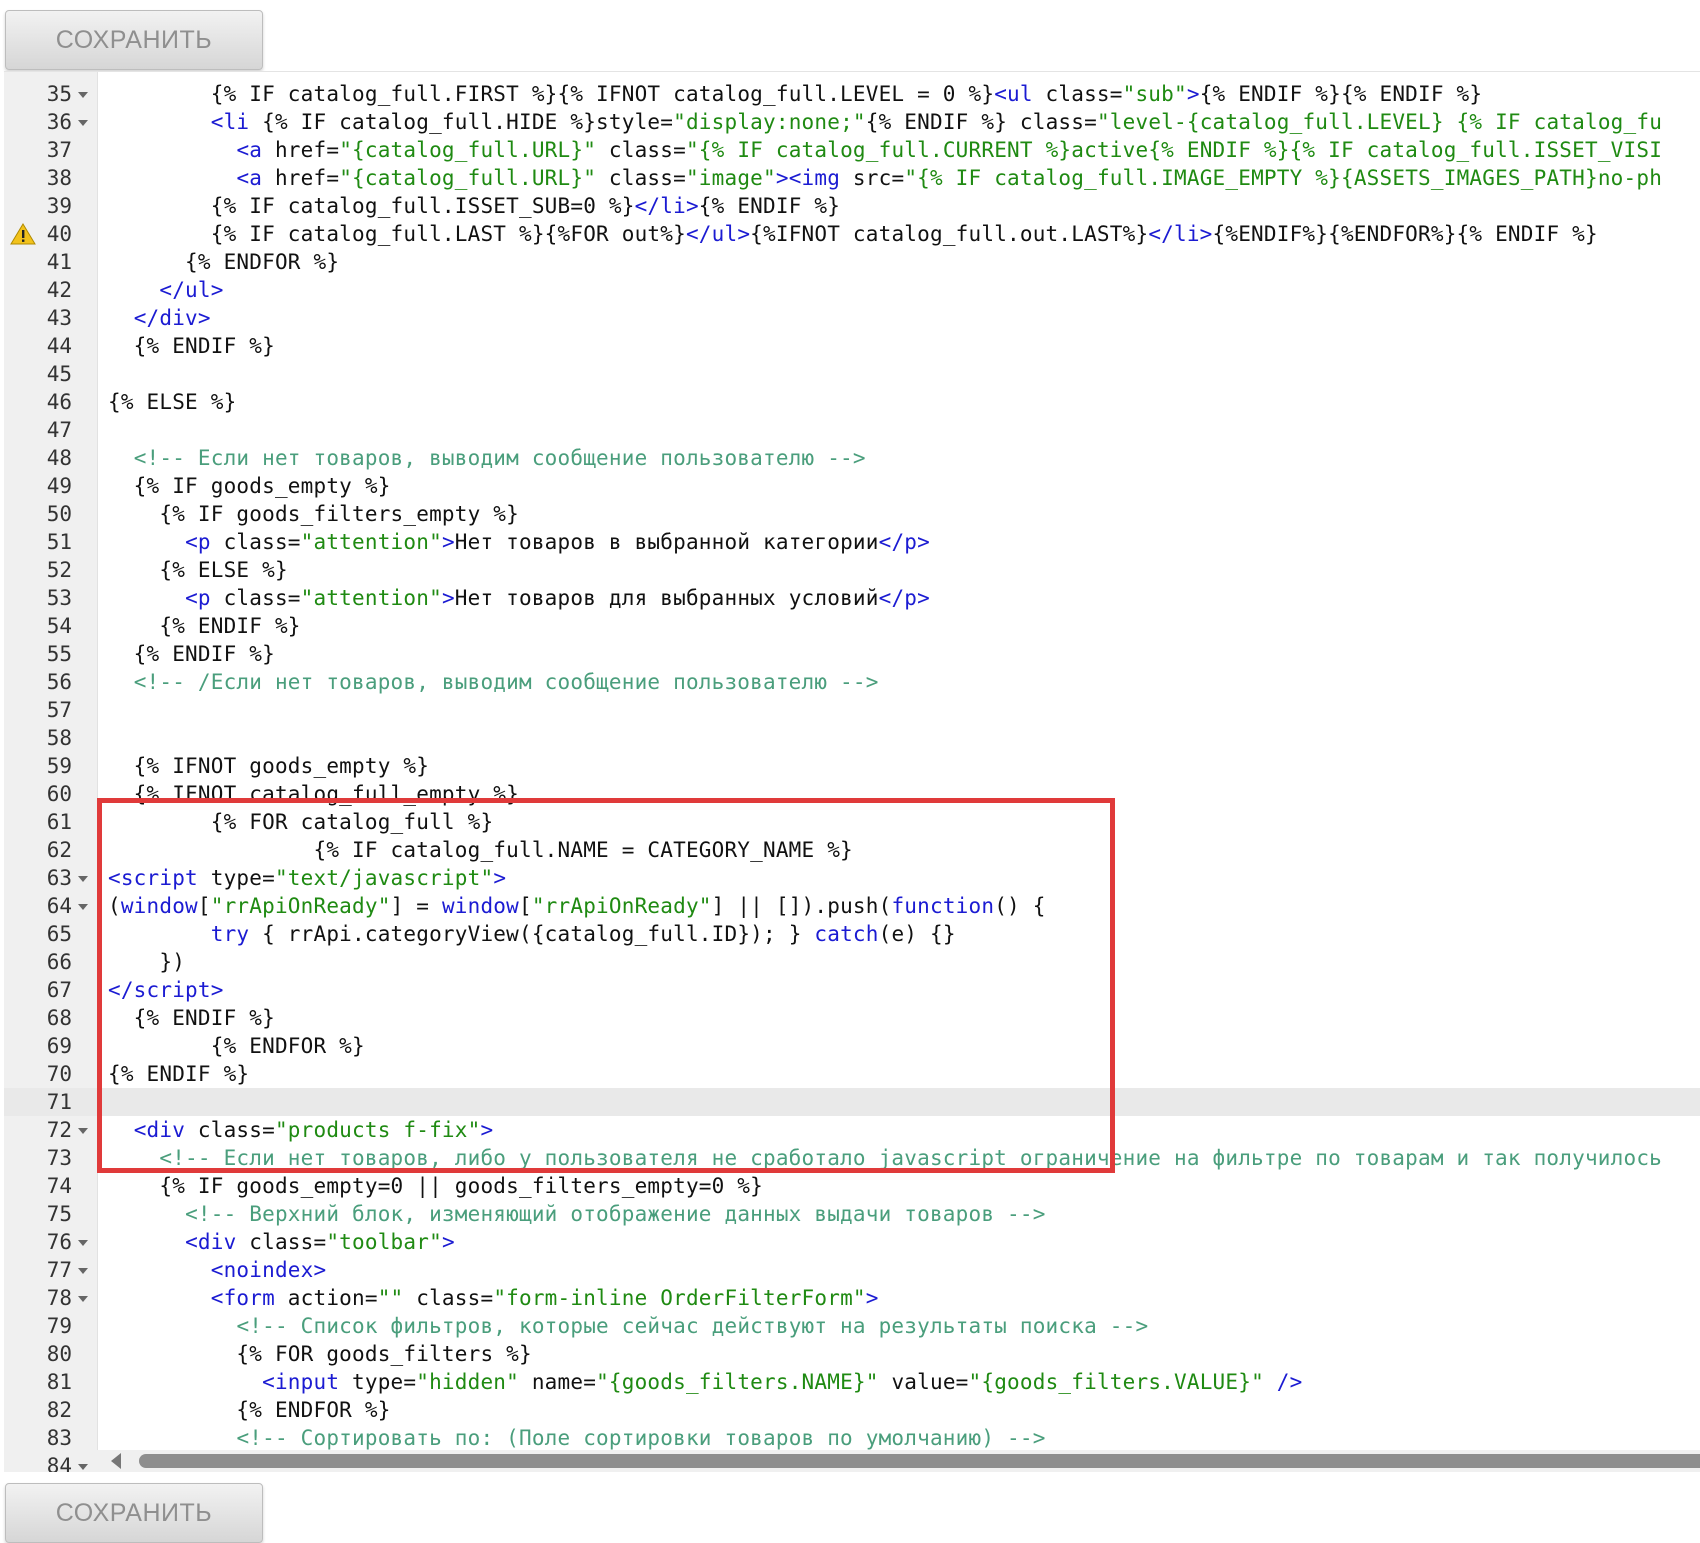  What do you see at coordinates (852, 822) in the screenshot?
I see `code-line: 61 {% FOR catalog_full %}` at bounding box center [852, 822].